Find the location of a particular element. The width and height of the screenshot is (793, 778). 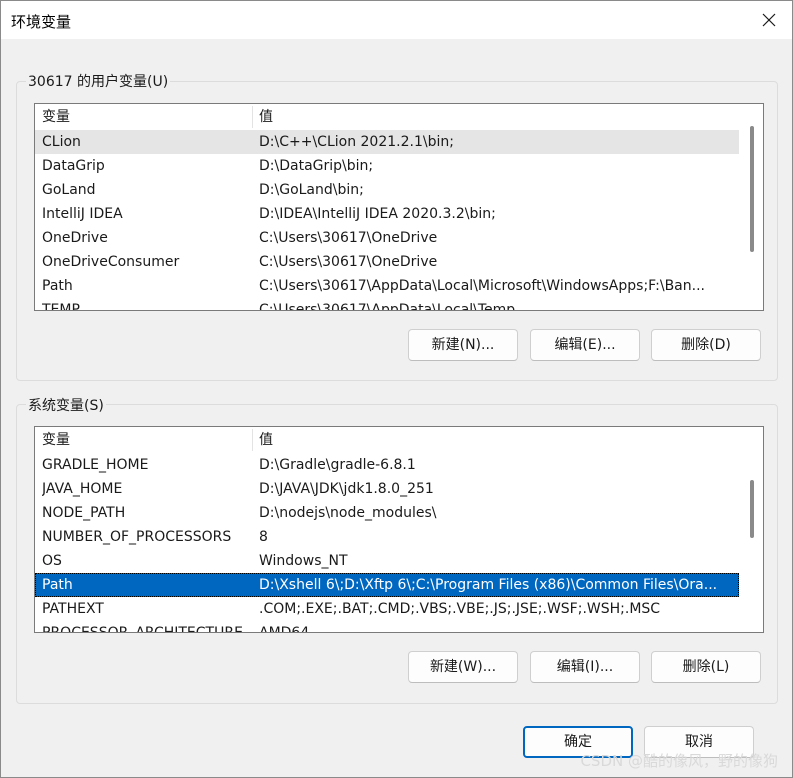

list-item: GoLand D:\GoLand\bin; is located at coordinates (387, 190).